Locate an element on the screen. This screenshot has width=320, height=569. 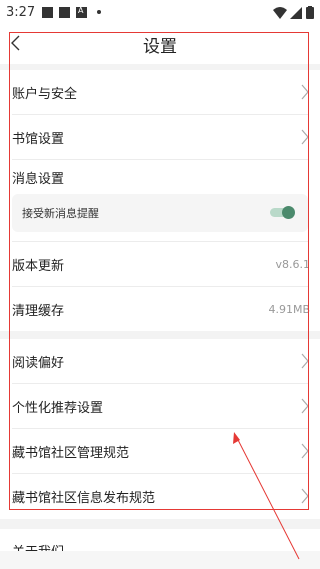
bottom-bar-area is located at coordinates (160, 560).